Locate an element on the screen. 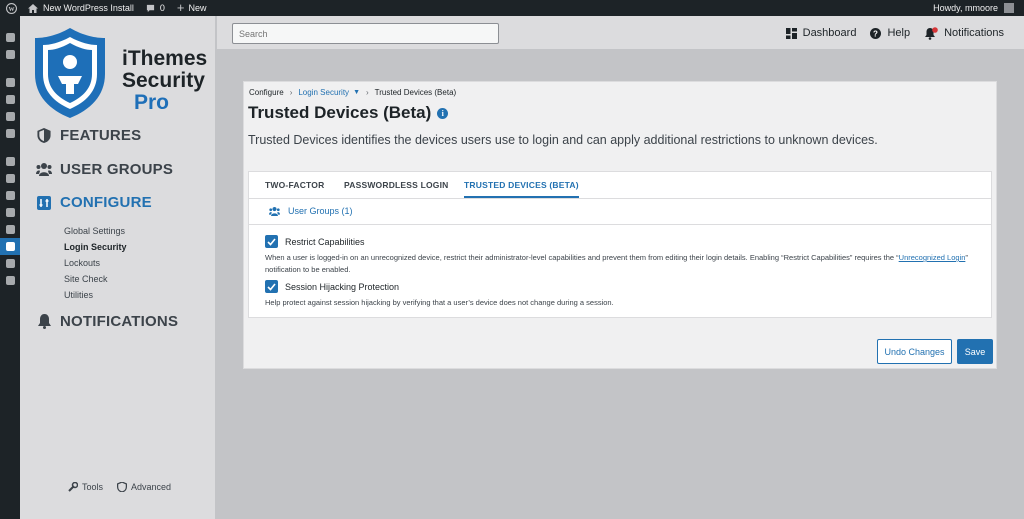 The image size is (1024, 519). wordpress-logo-icon: W is located at coordinates (11, 8).